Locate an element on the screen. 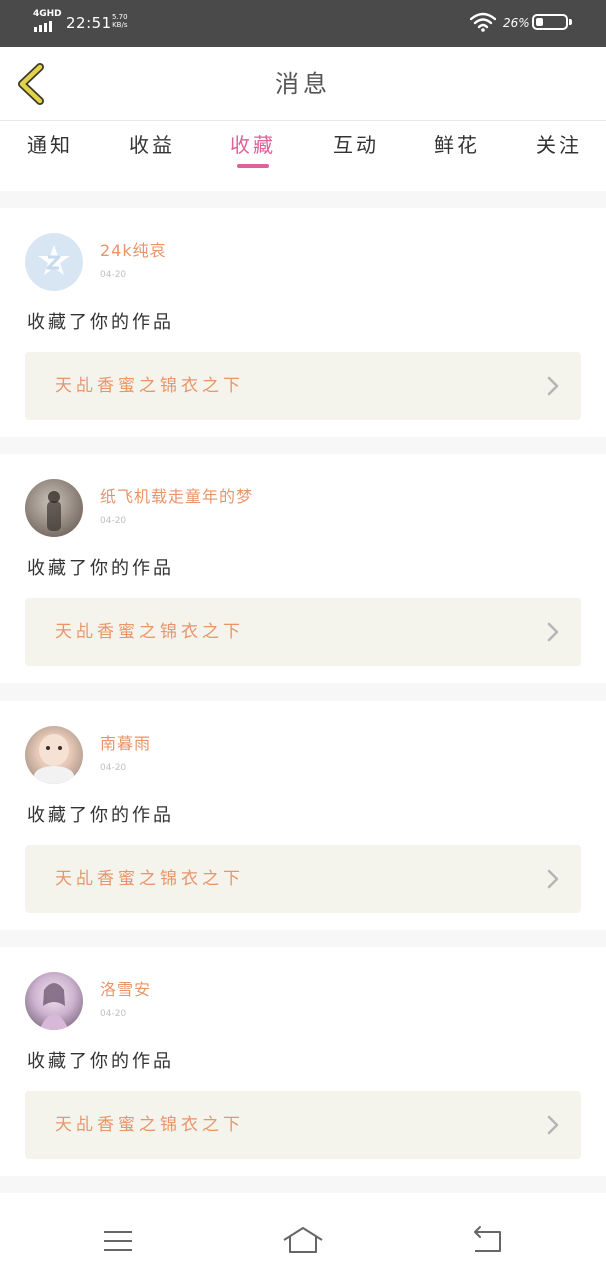  wifi-icon is located at coordinates (483, 22).